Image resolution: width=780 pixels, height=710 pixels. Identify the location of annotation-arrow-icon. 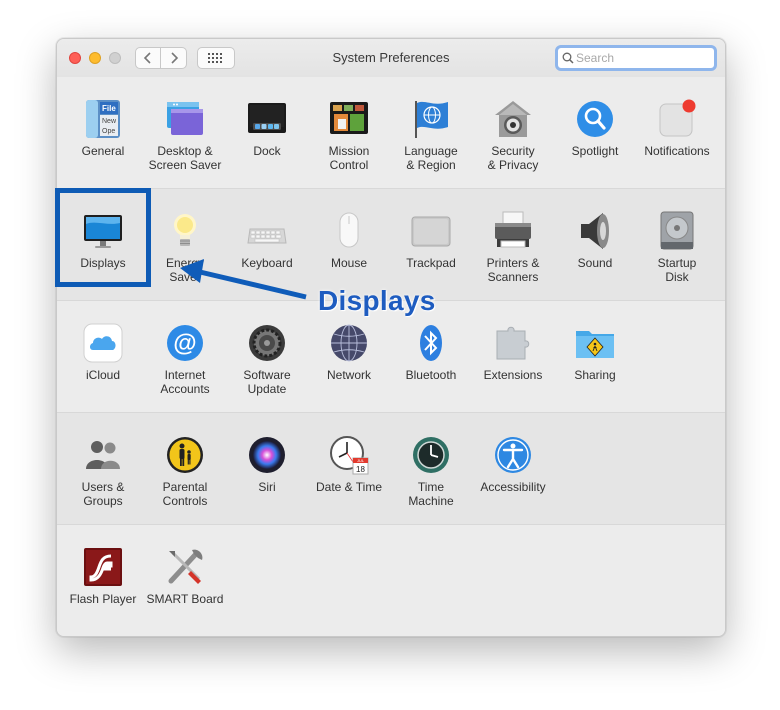
(243, 279).